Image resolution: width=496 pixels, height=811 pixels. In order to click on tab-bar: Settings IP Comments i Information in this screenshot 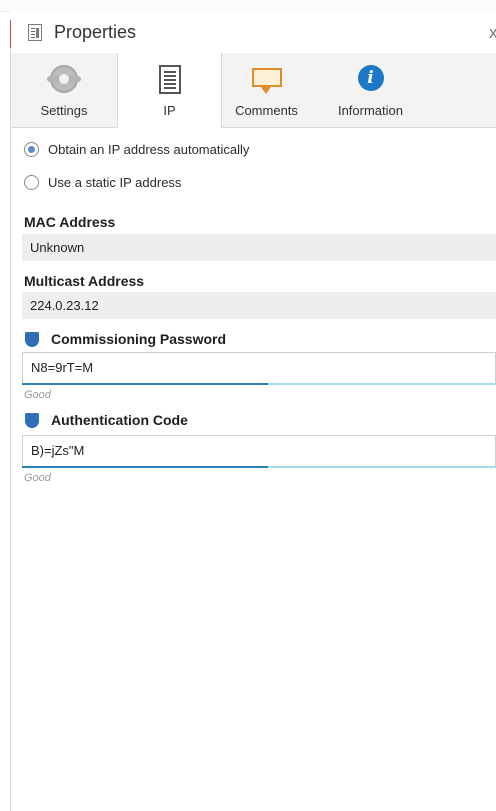, I will do `click(253, 90)`.